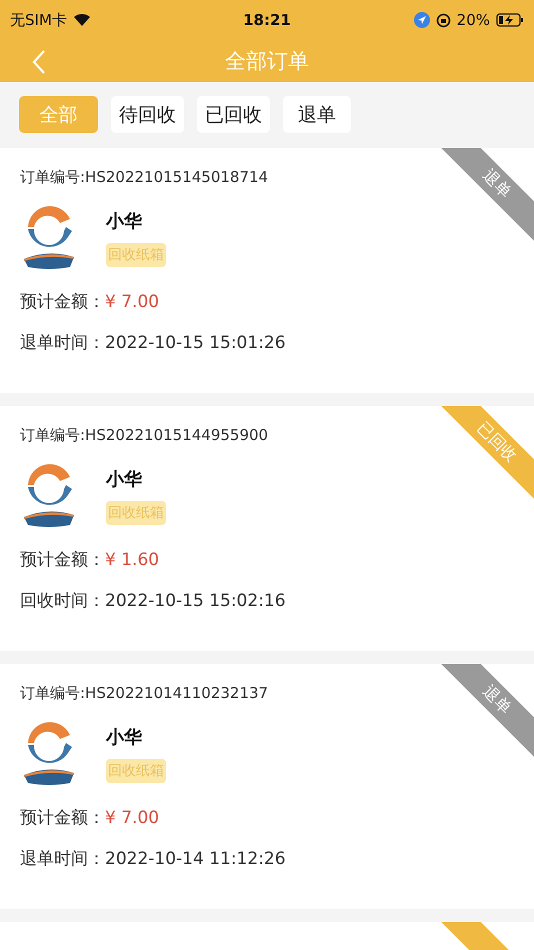 The width and height of the screenshot is (534, 950). I want to click on time-label: 回收时间：, so click(62, 601).